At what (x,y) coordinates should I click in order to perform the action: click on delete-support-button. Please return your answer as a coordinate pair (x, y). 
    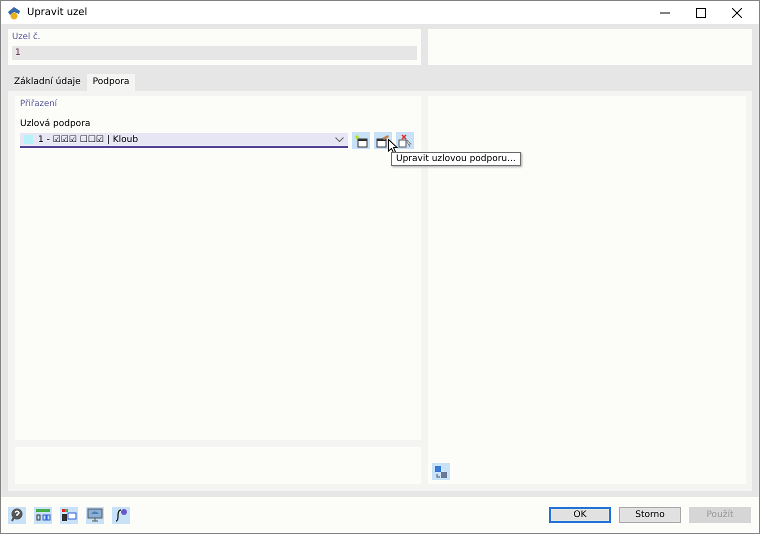
    Looking at the image, I should click on (405, 140).